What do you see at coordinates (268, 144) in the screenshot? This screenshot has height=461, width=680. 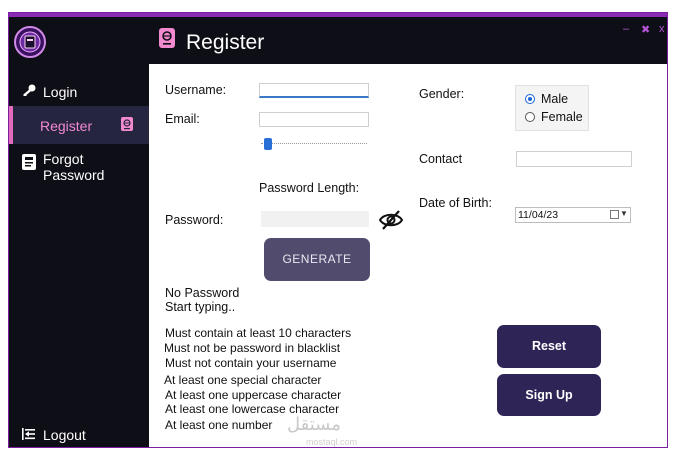 I see `slider-handle` at bounding box center [268, 144].